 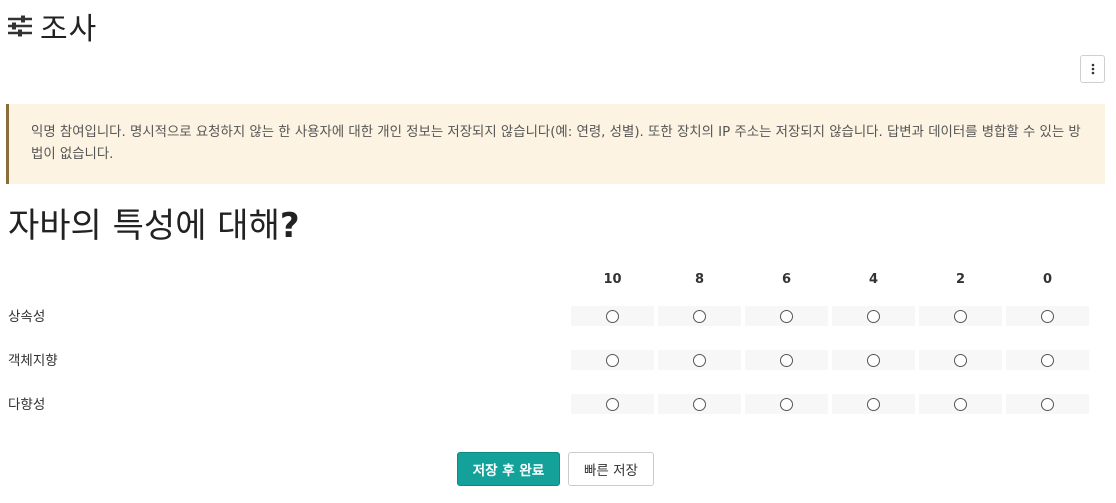 What do you see at coordinates (144, 226) in the screenshot?
I see `question-text: 자바의 특성에 대해` at bounding box center [144, 226].